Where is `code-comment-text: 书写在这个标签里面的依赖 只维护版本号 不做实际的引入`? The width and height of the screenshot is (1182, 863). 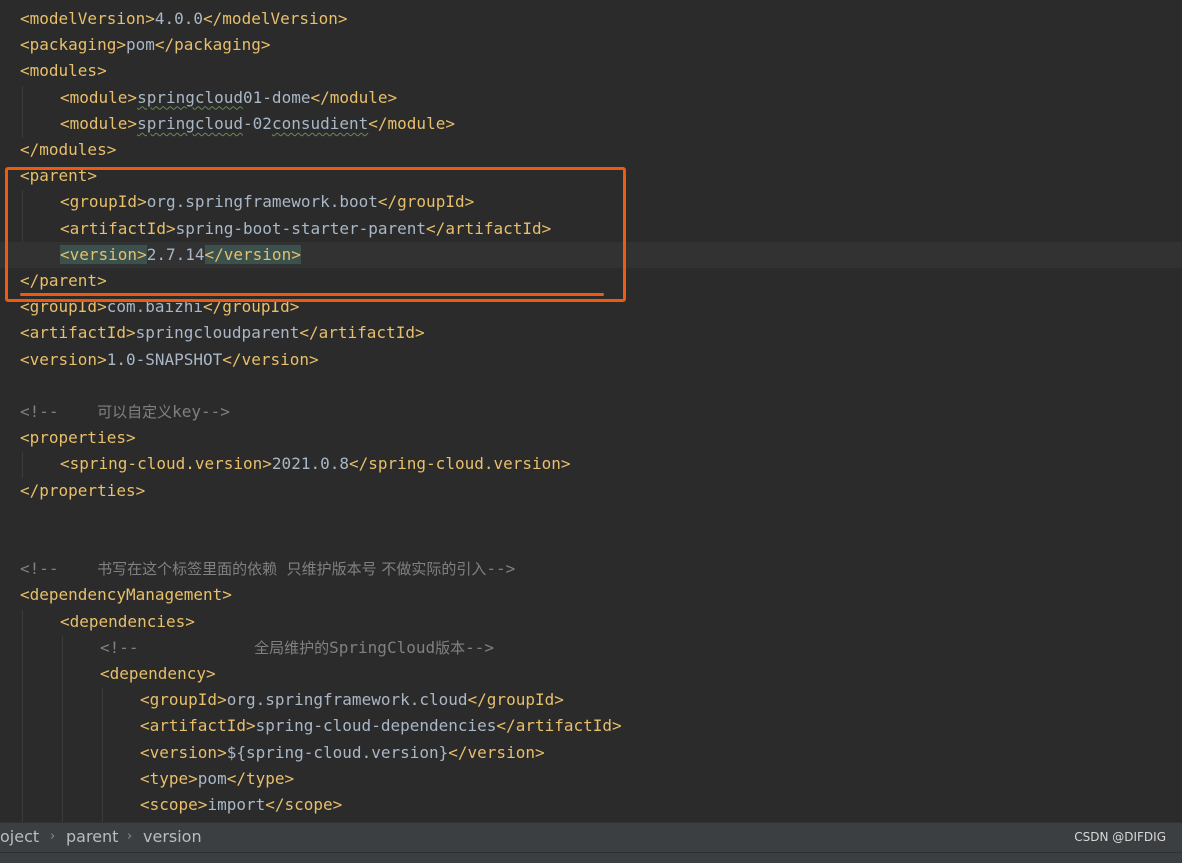
code-comment-text: 书写在这个标签里面的依赖 只维护版本号 不做实际的引入 is located at coordinates (292, 569).